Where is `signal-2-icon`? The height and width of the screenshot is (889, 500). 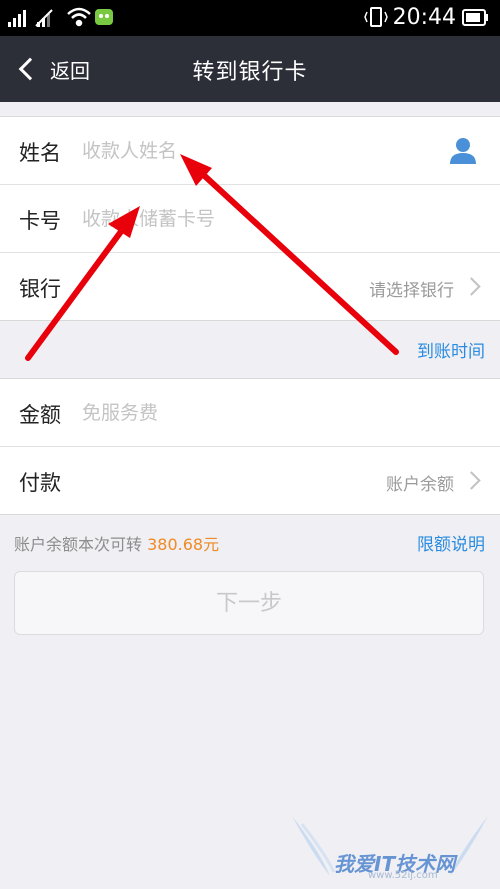
signal-2-icon is located at coordinates (44, 18).